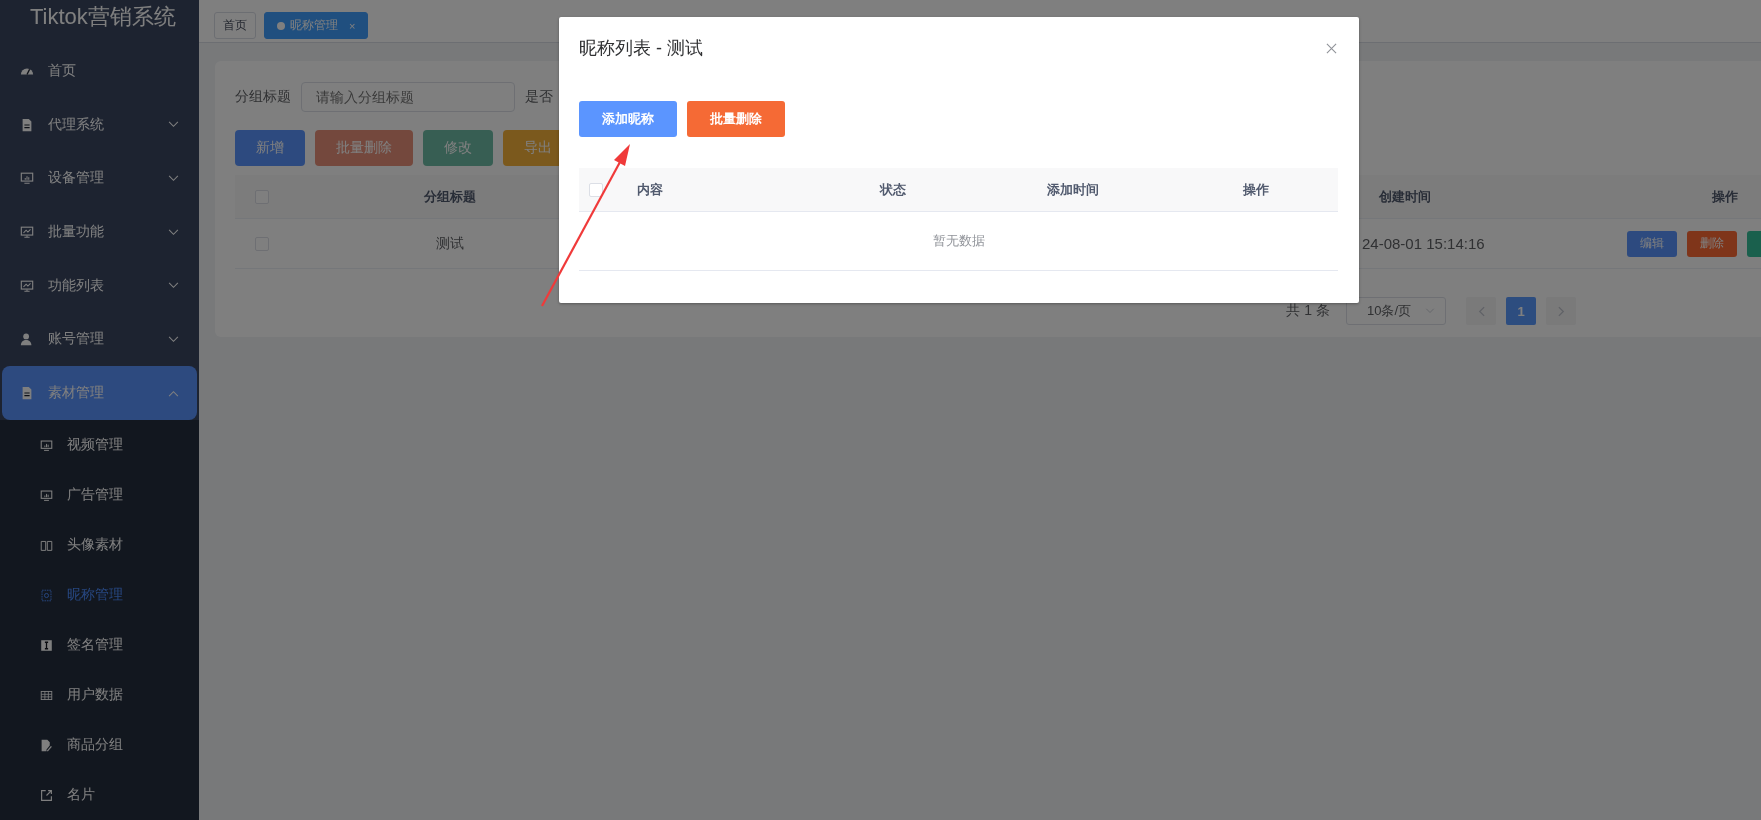  I want to click on table-icon, so click(46, 695).